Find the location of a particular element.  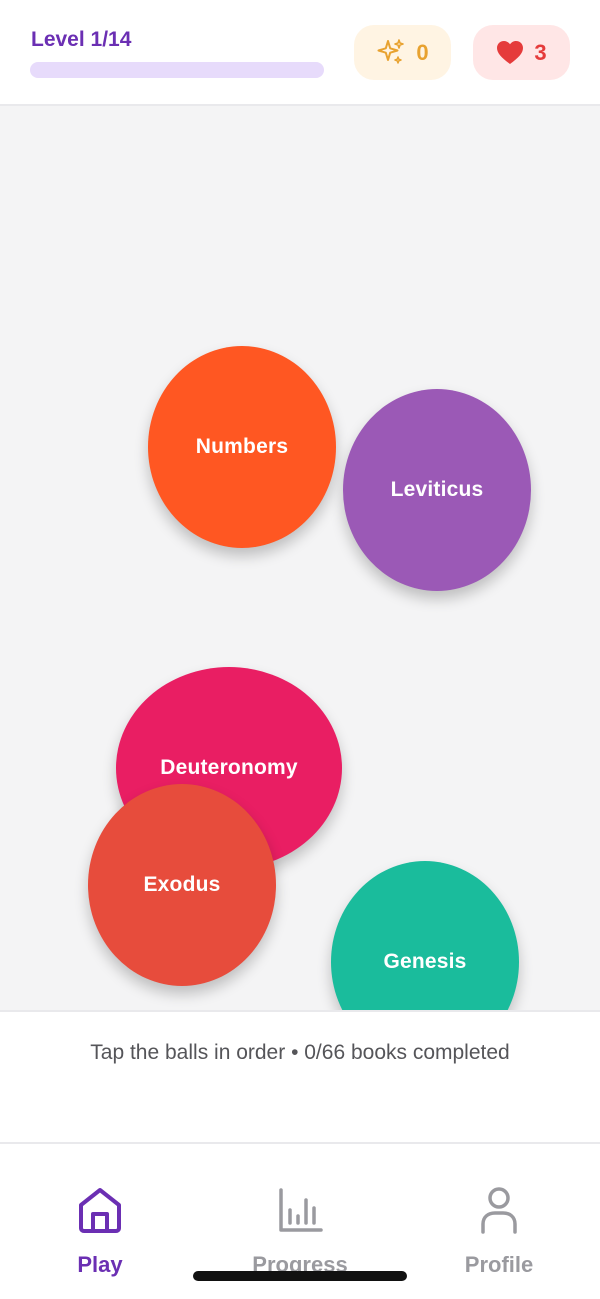

ball-label: Exodus is located at coordinates (182, 884).